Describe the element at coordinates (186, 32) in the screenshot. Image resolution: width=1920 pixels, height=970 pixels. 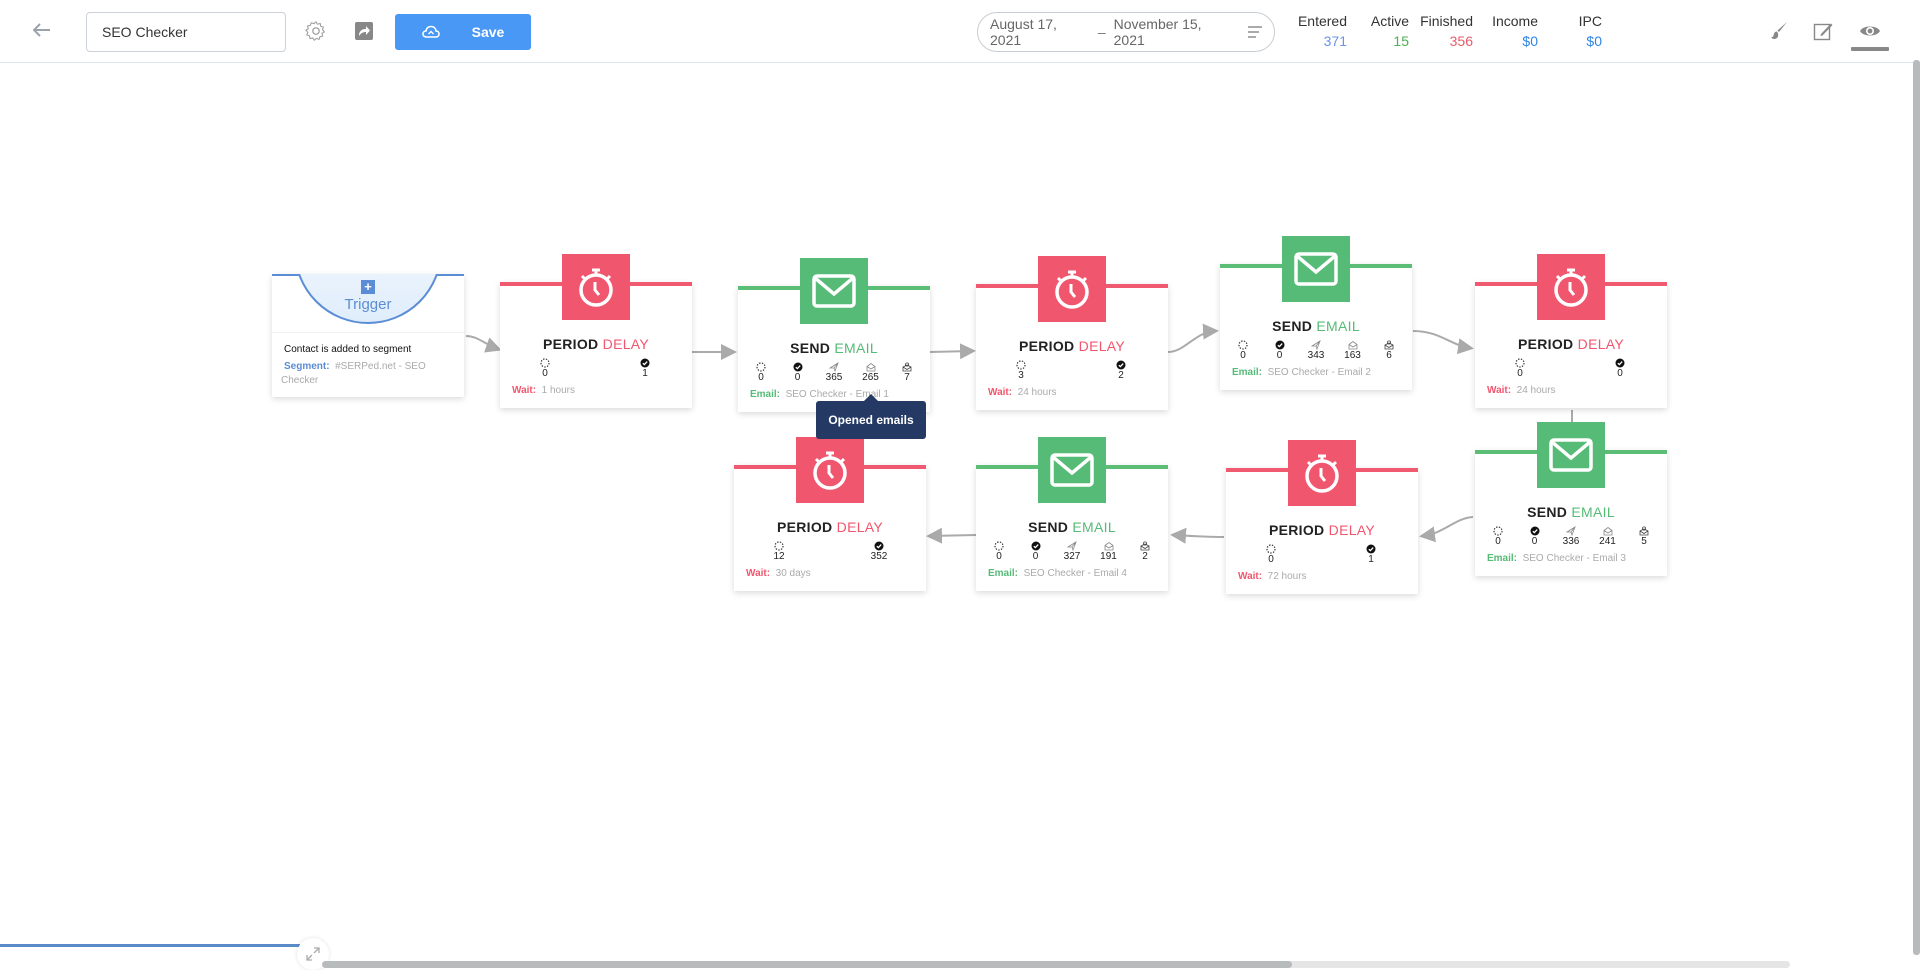
I see `campaign-name-input` at that location.